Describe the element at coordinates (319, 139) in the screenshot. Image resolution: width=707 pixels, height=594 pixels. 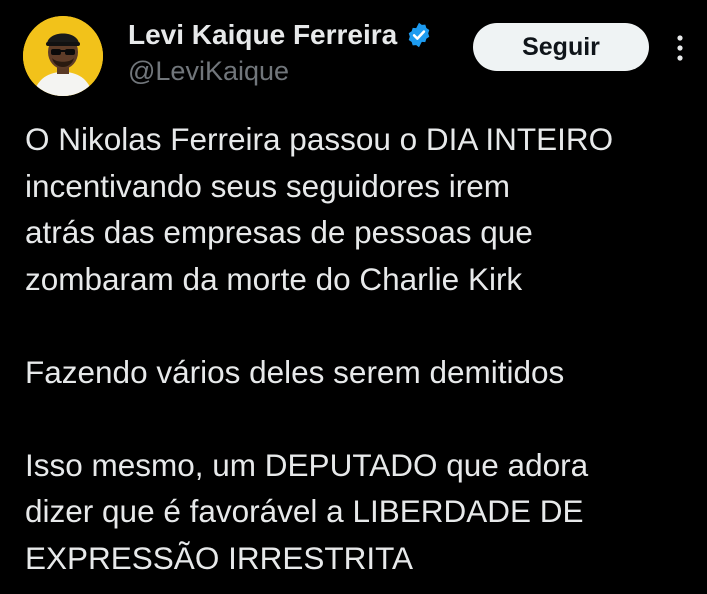
I see `tweet-line: O Nikolas Ferreira passou o DIA INTEIRO` at that location.